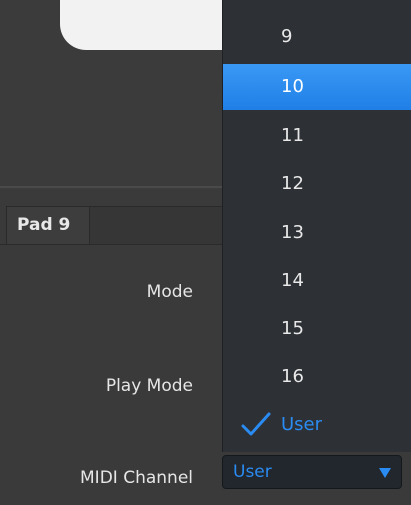 The height and width of the screenshot is (505, 411). Describe the element at coordinates (287, 36) in the screenshot. I see `dropdown-item-label: 9` at that location.